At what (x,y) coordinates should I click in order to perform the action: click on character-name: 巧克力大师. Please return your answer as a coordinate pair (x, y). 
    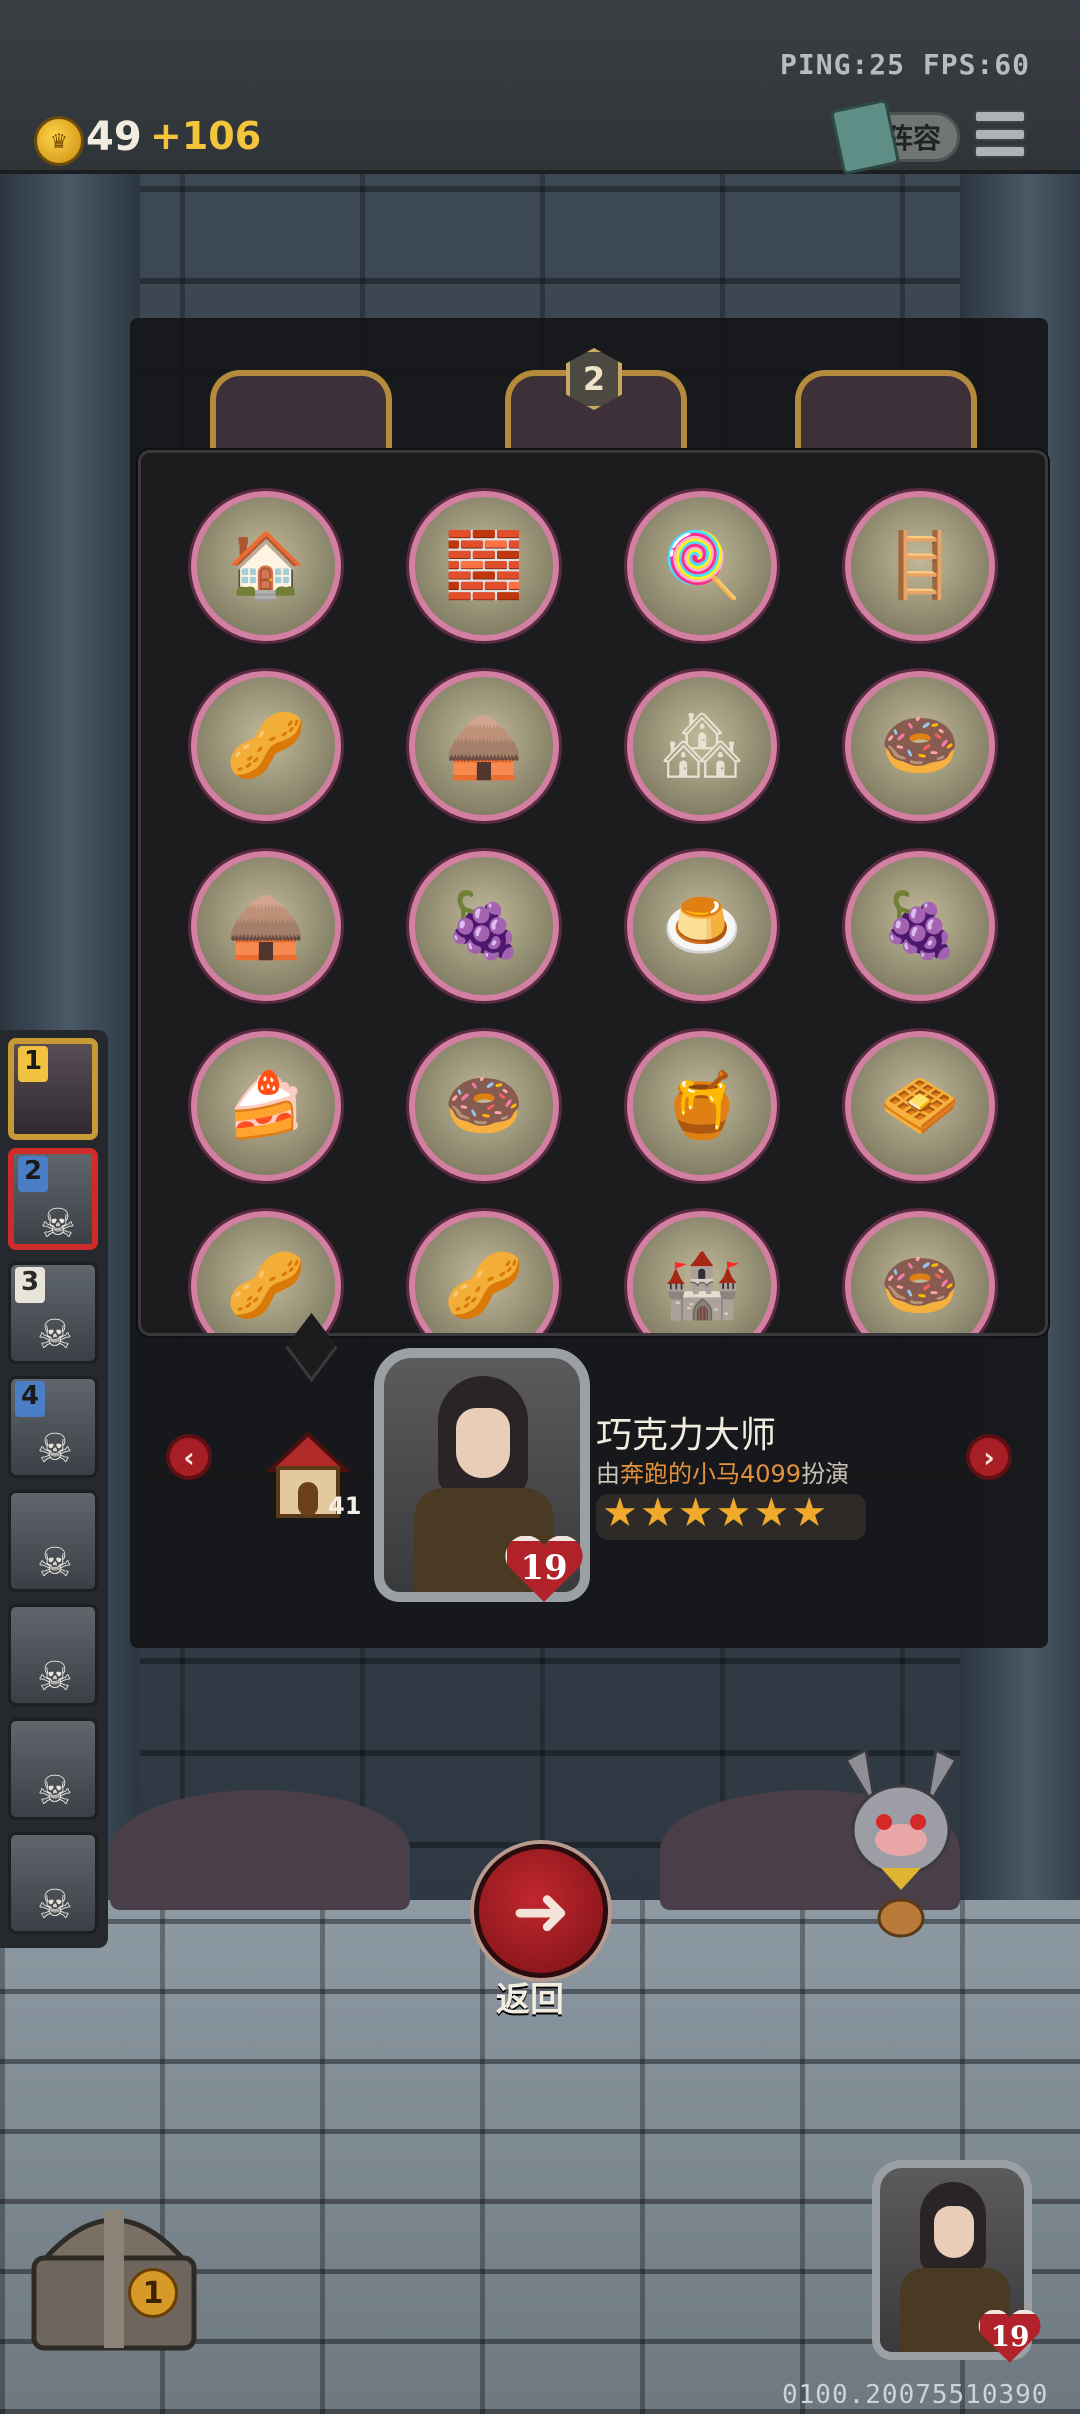
    Looking at the image, I should click on (686, 1435).